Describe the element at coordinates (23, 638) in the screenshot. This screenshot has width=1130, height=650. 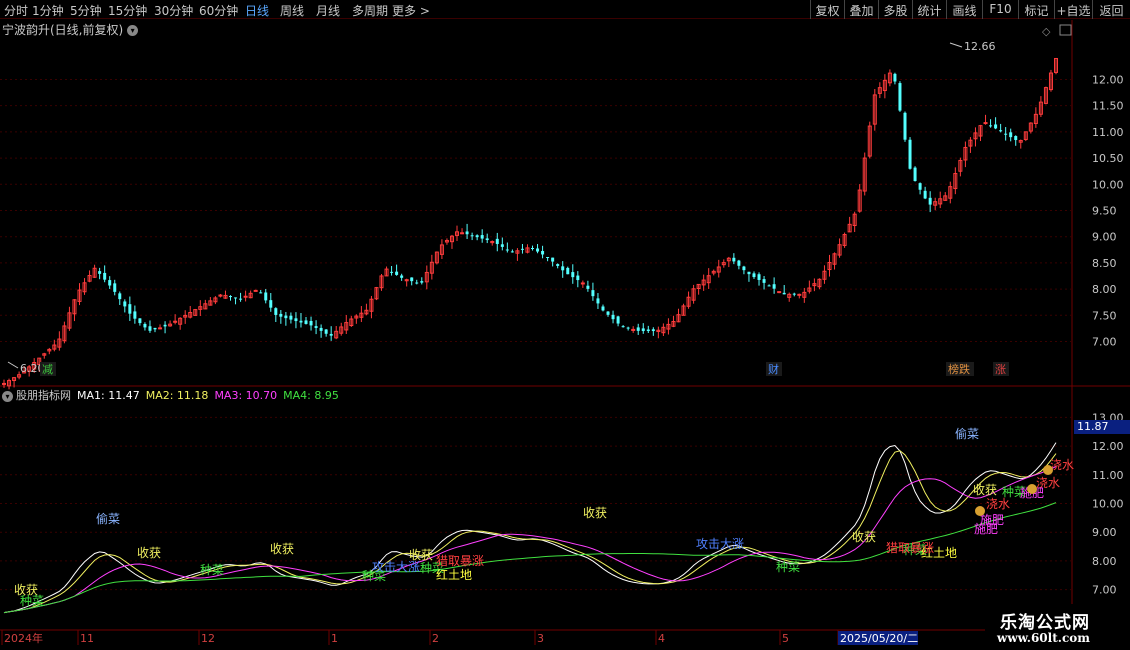
I see `time-label: 2024年` at that location.